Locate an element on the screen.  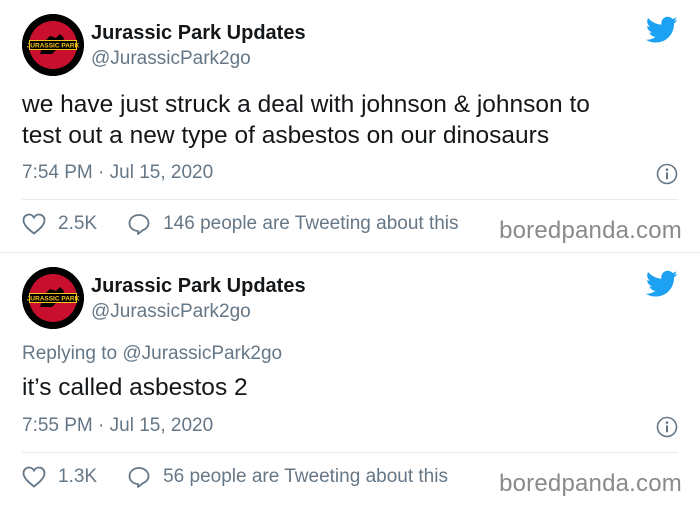
conversation-link: 56 people are Tweeting about this is located at coordinates (305, 477).